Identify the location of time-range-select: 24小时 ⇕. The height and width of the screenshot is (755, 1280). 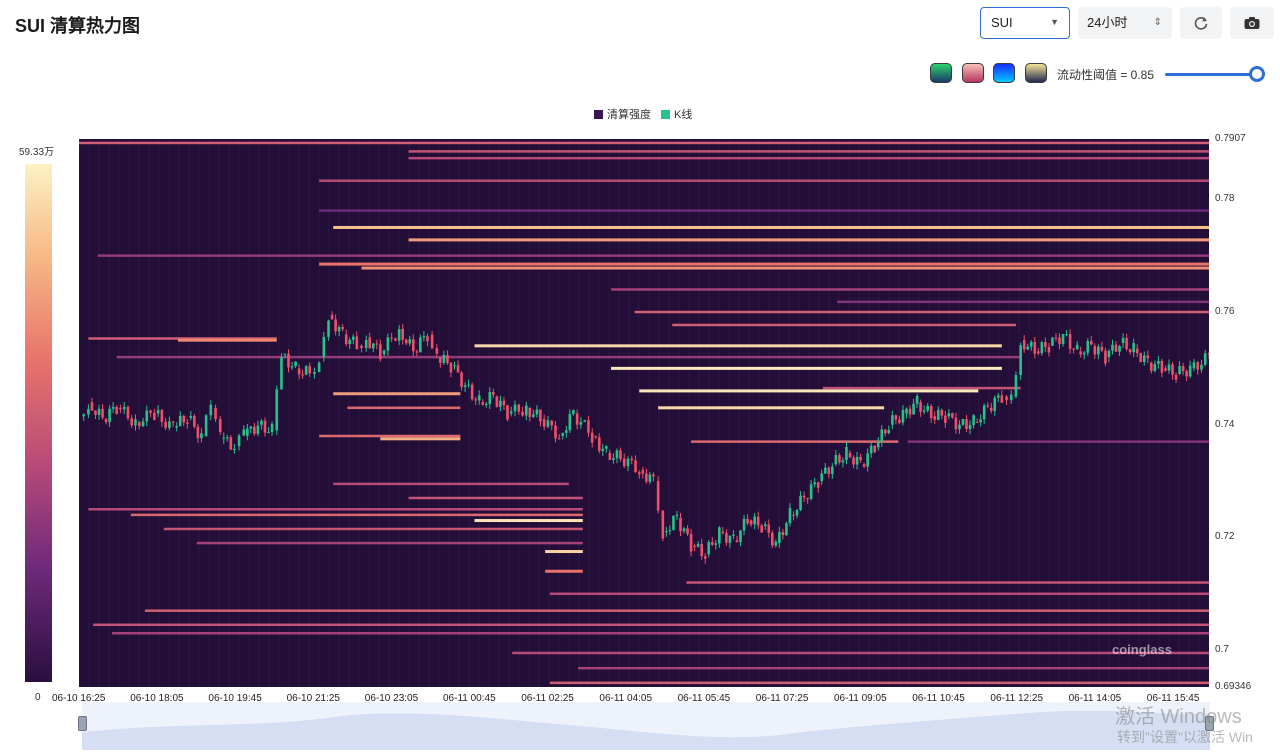
(1125, 23).